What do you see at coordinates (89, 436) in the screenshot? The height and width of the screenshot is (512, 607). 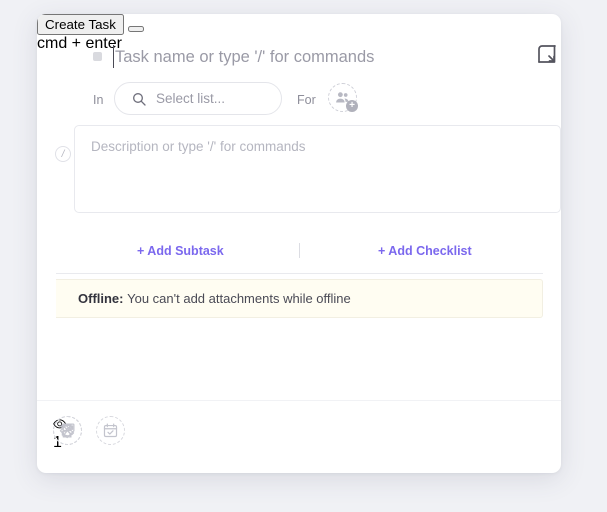 I see `task-toolbar: 1` at bounding box center [89, 436].